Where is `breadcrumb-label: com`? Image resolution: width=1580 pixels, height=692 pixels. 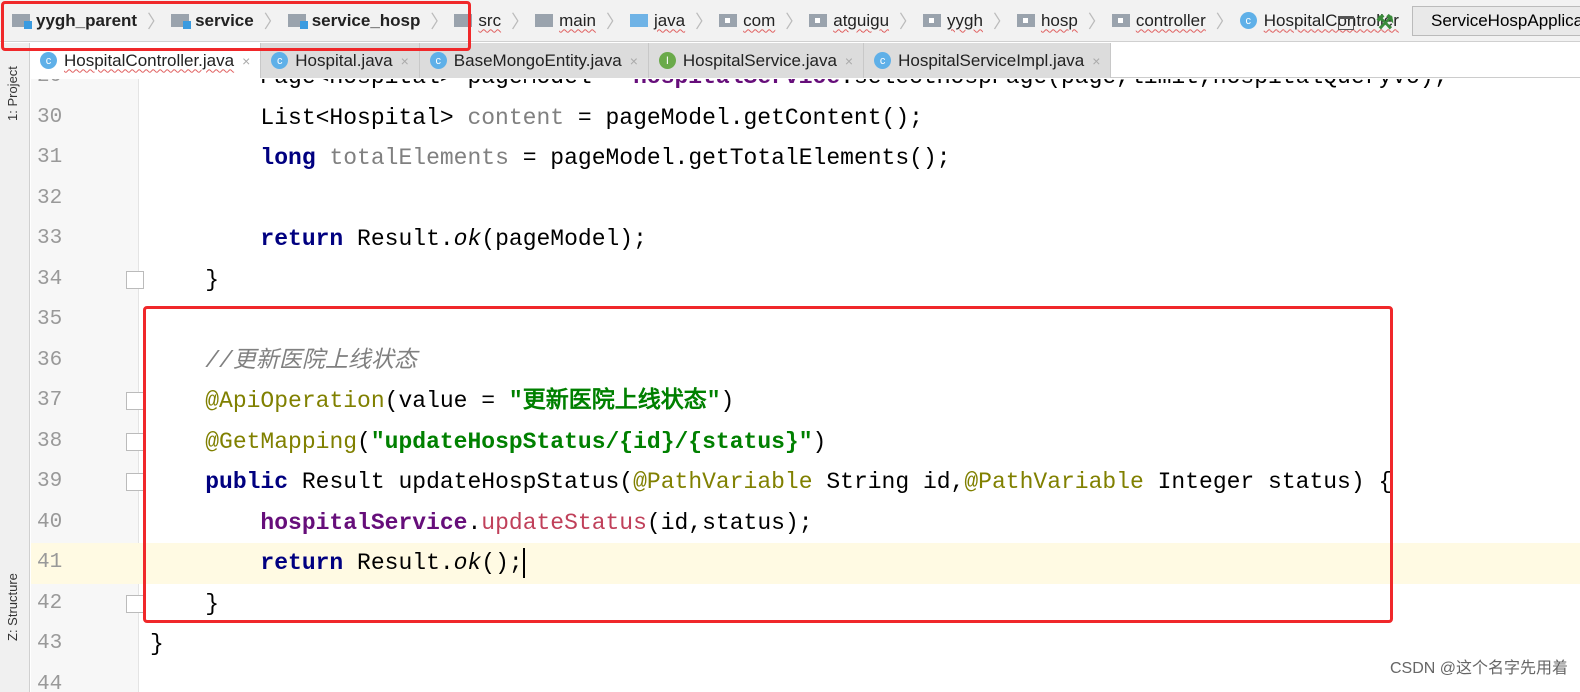
breadcrumb-label: com is located at coordinates (759, 20).